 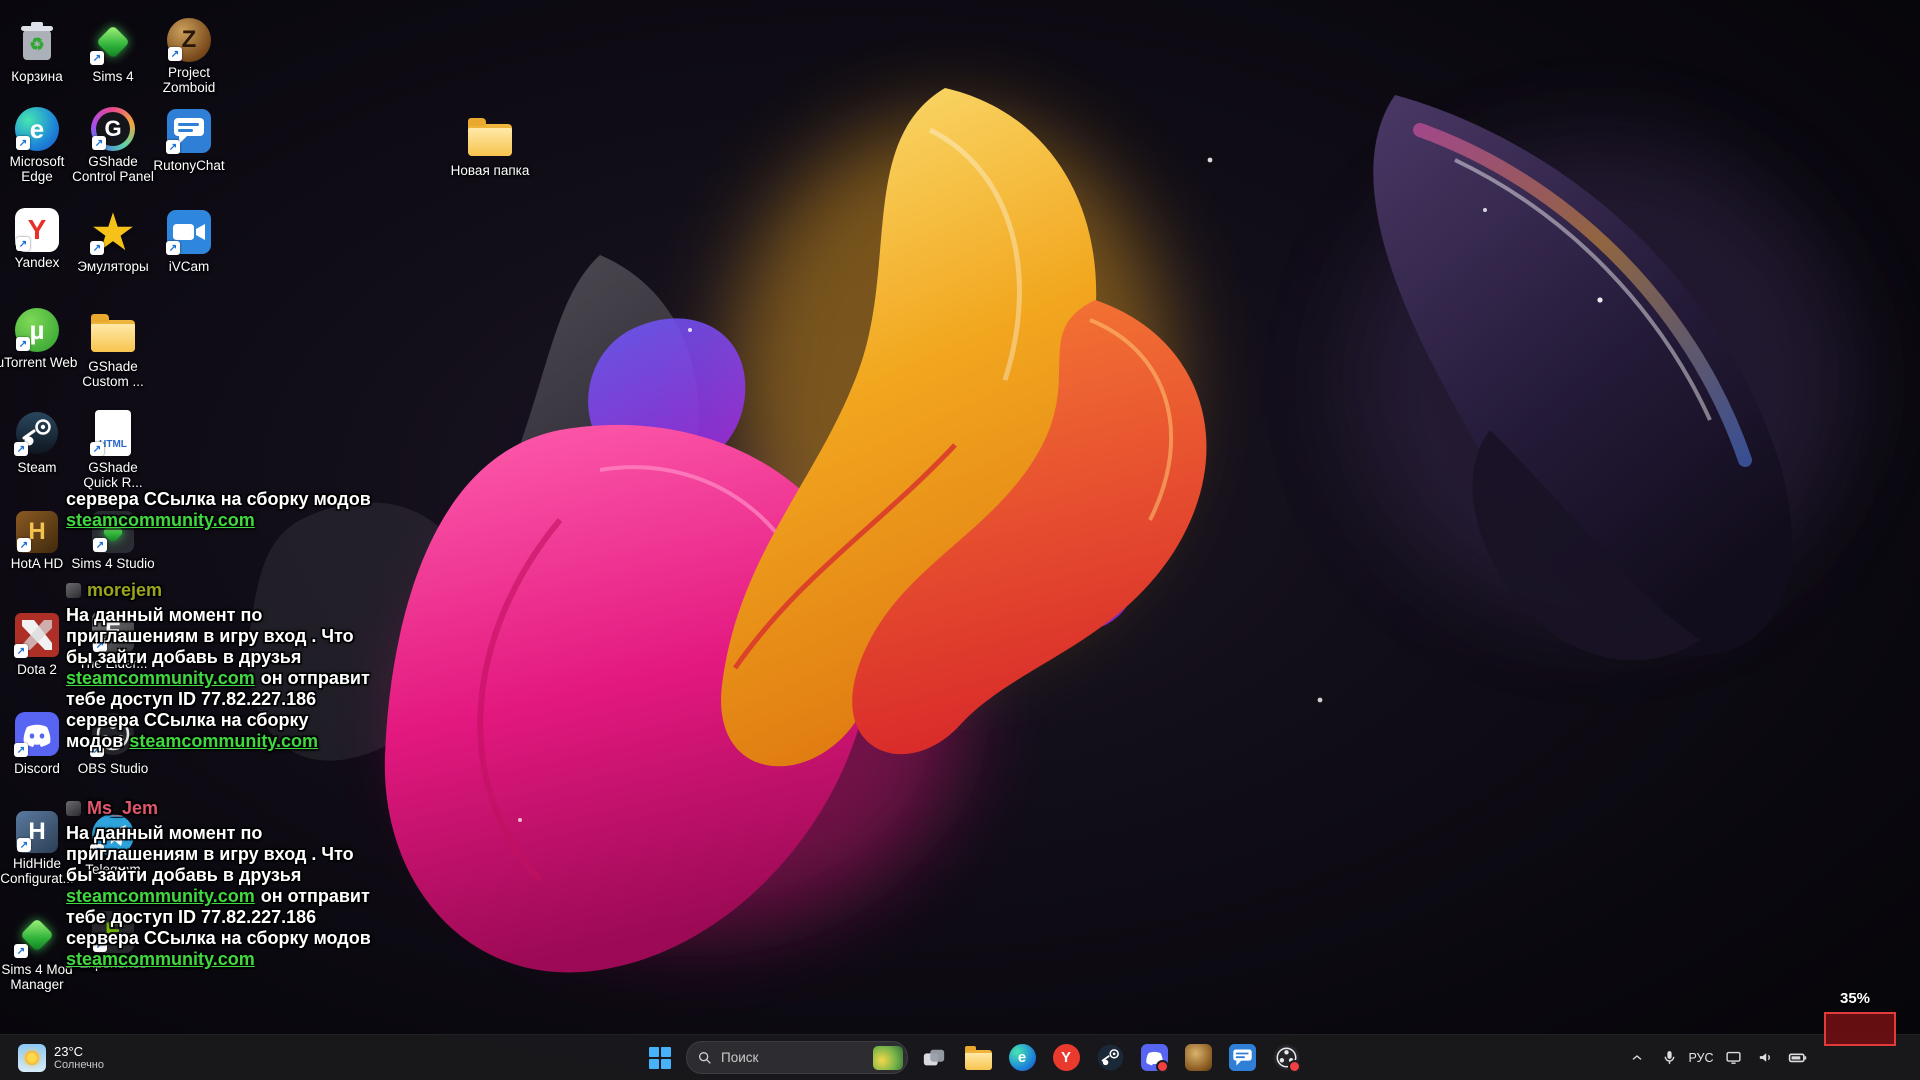 I want to click on edge-taskbar-button: e, so click(x=1022, y=1058).